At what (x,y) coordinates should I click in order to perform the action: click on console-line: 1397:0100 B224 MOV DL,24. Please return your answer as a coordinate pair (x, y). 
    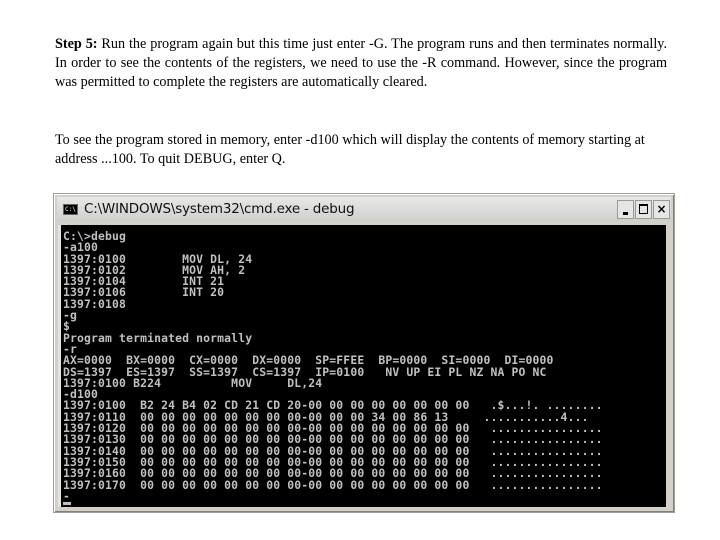
    Looking at the image, I should click on (193, 382).